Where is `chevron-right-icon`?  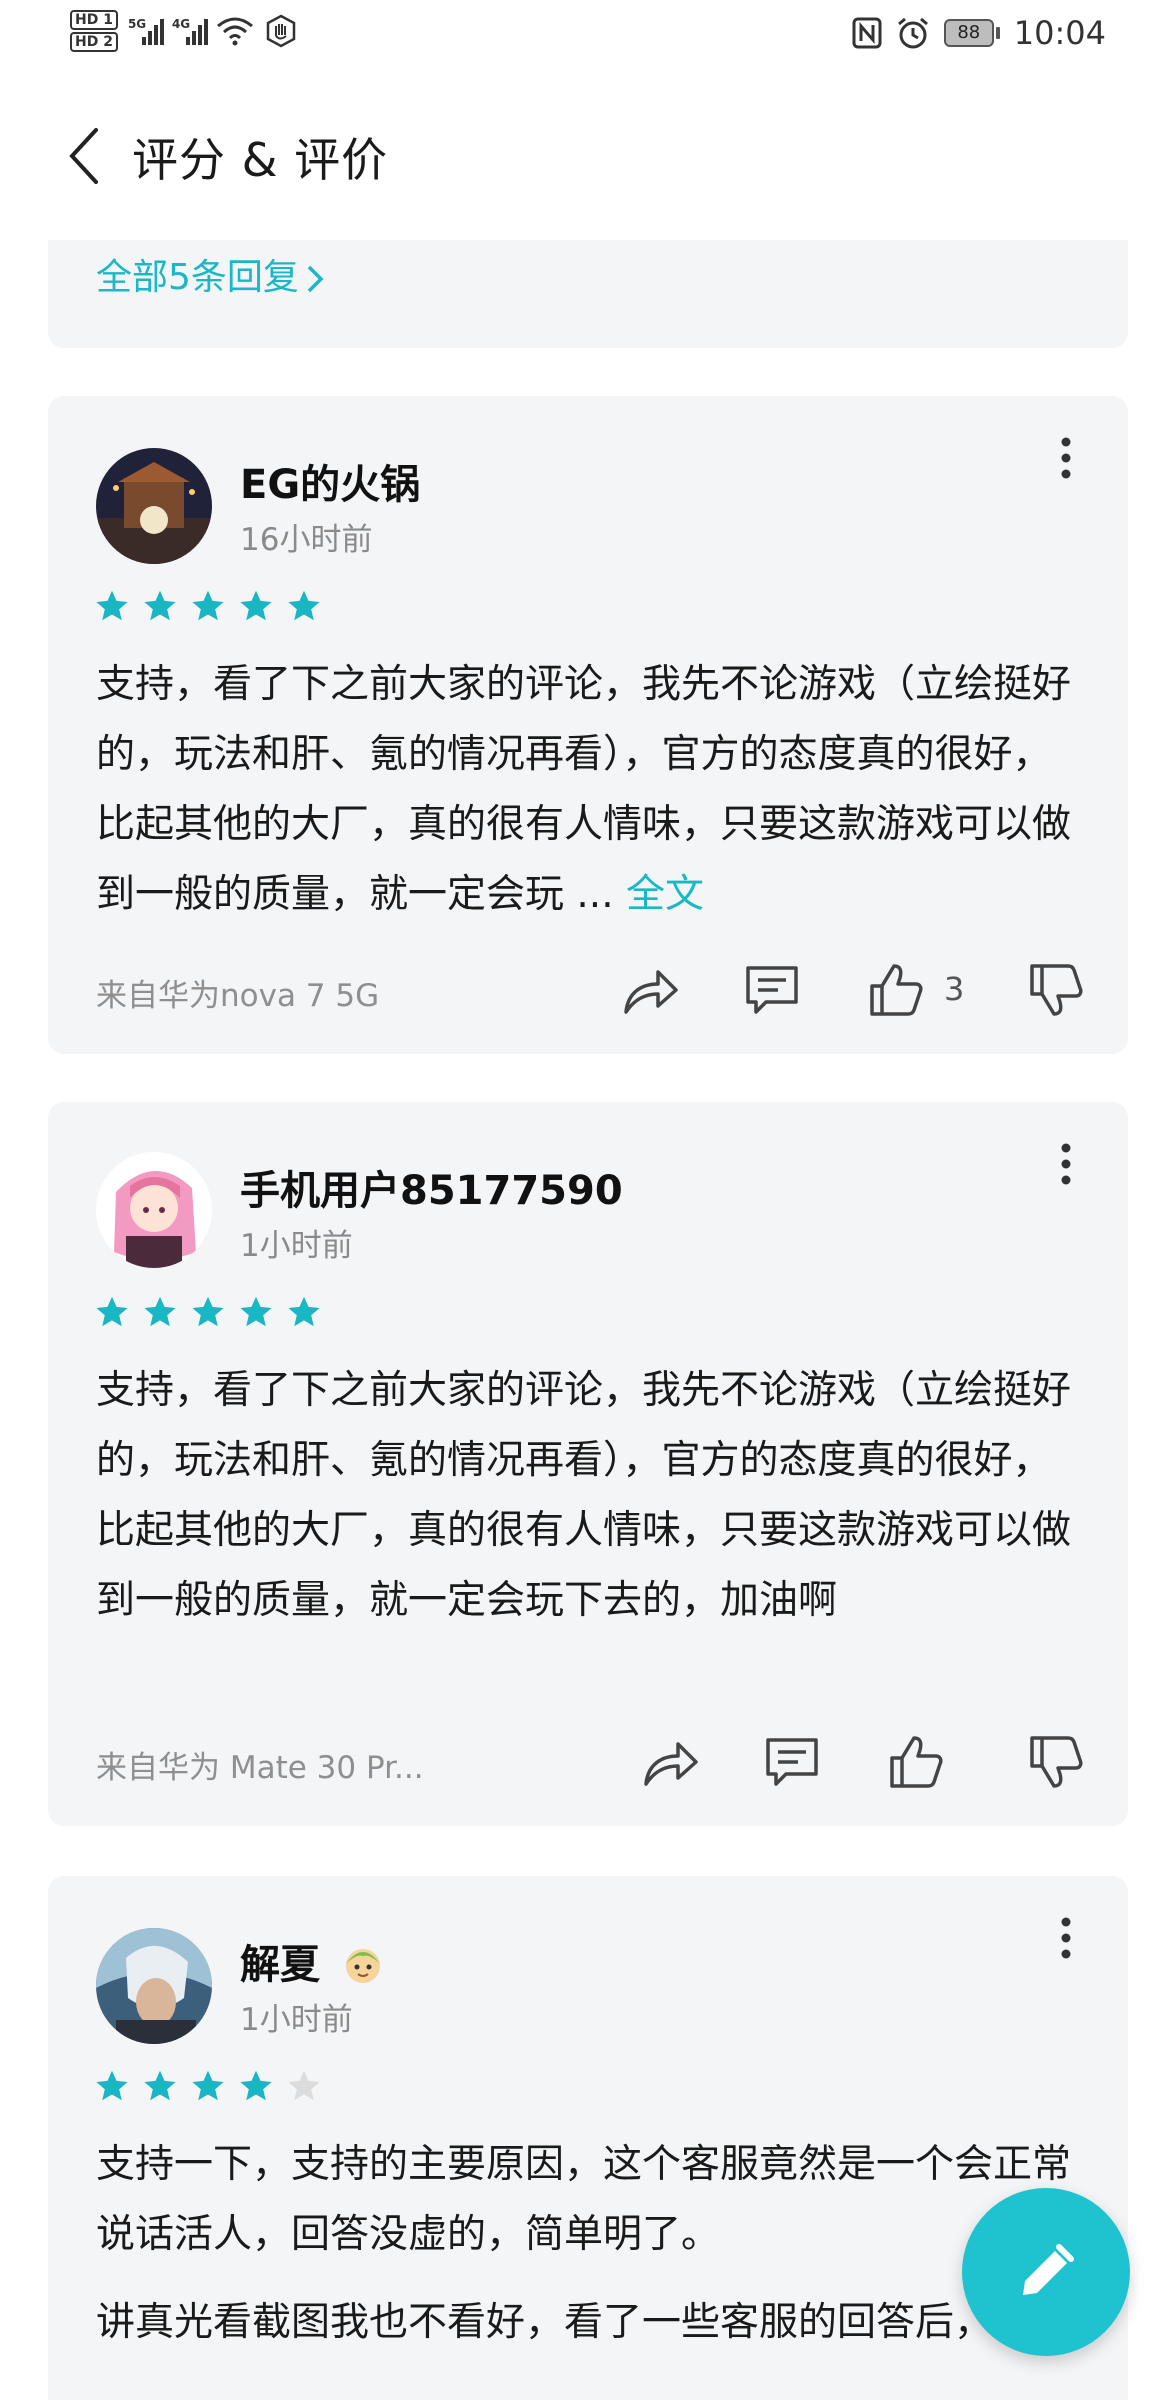
chevron-right-icon is located at coordinates (315, 279).